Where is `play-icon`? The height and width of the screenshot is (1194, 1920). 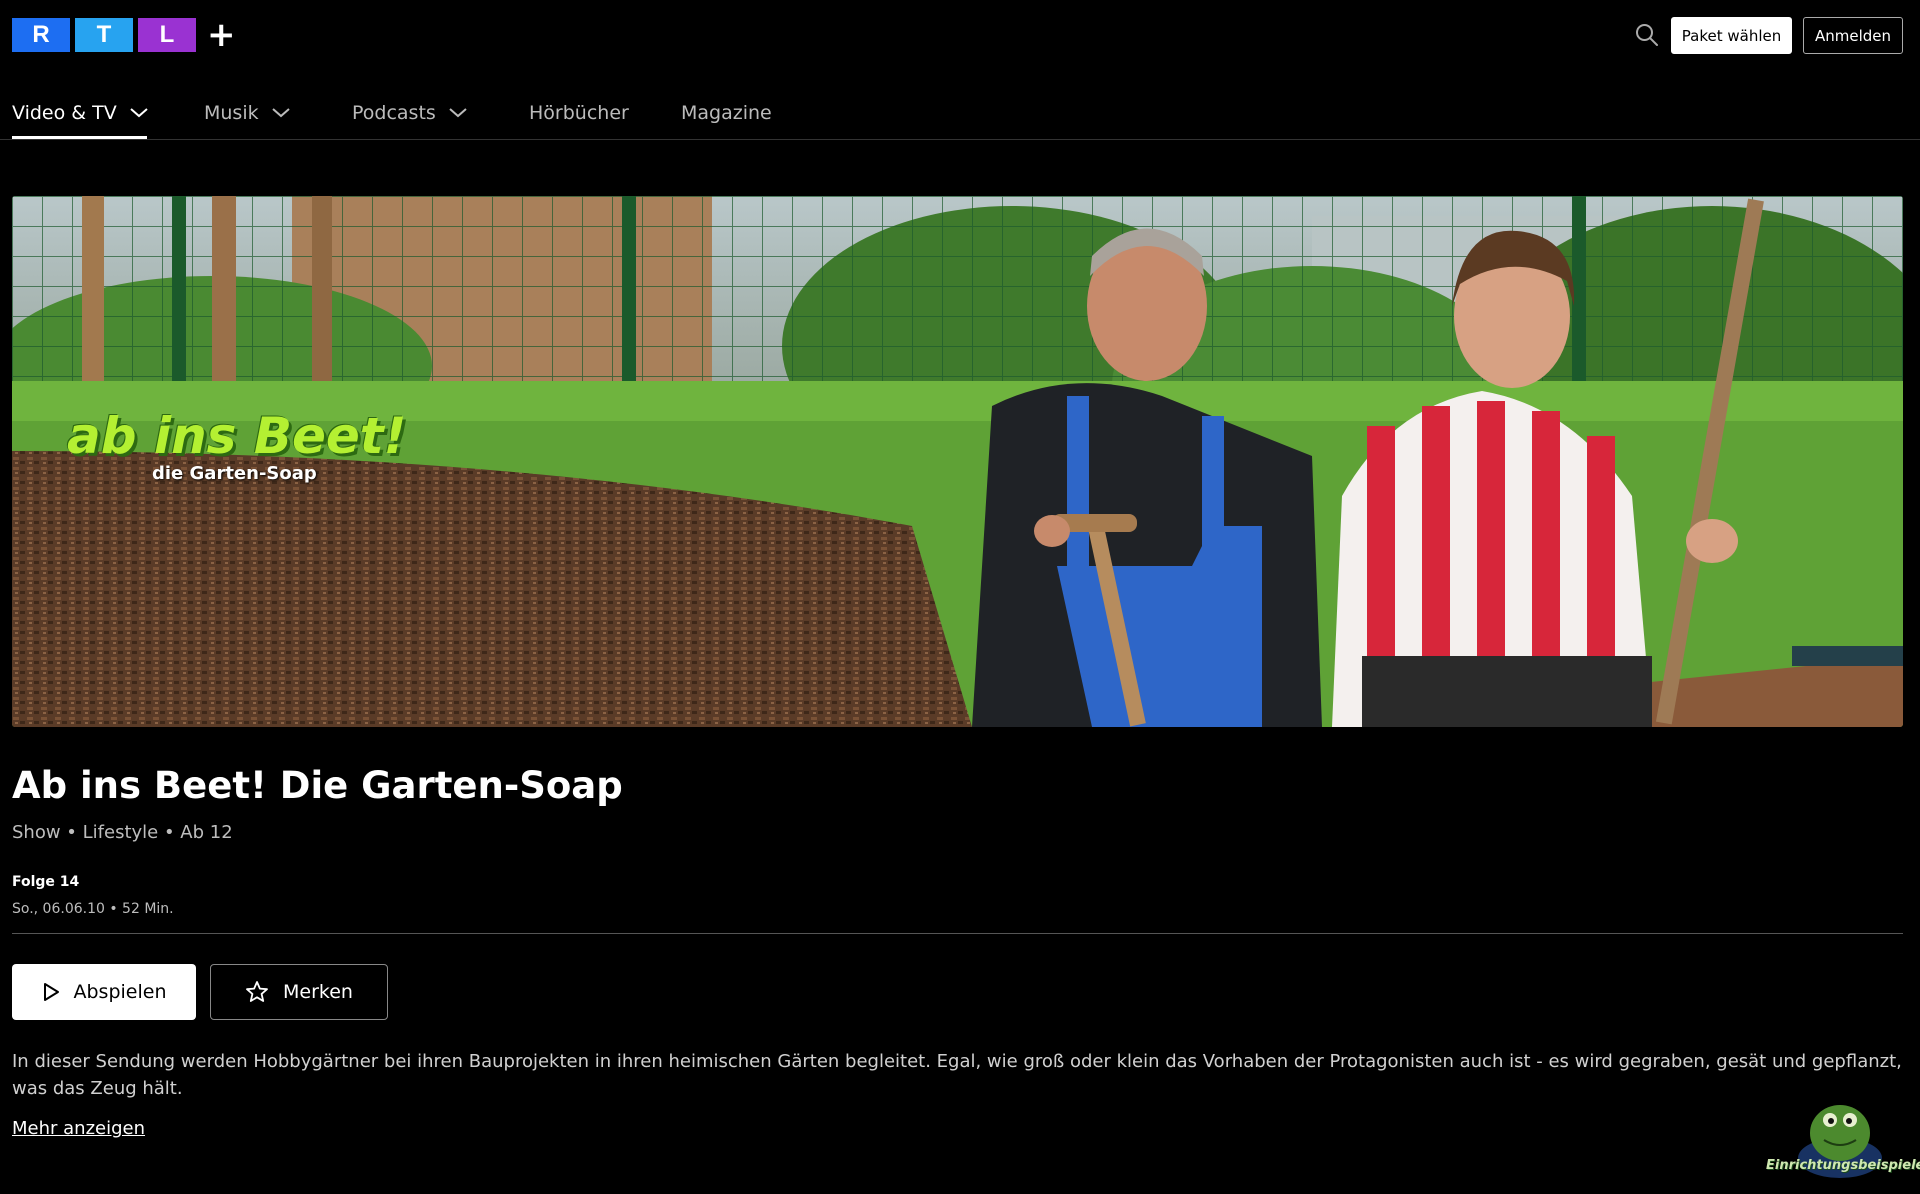
play-icon is located at coordinates (51, 992).